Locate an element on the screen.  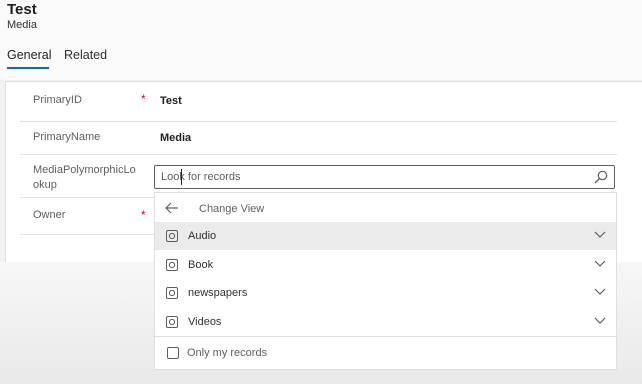
tab-related: Related is located at coordinates (85, 55).